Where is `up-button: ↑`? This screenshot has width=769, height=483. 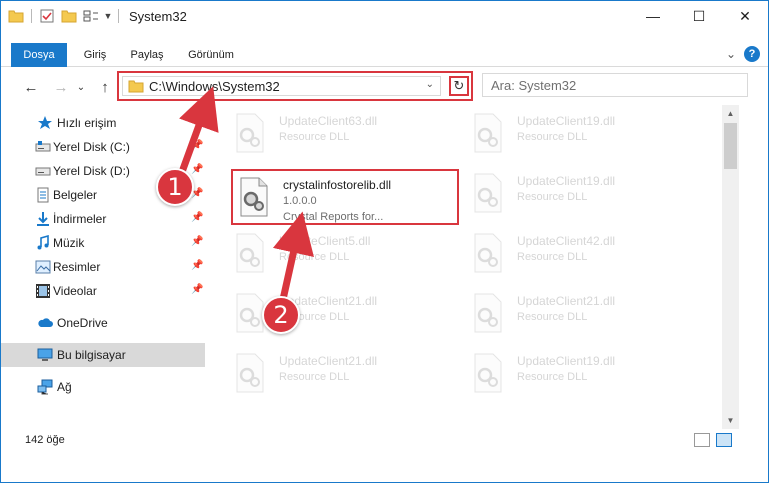 up-button: ↑ is located at coordinates (105, 87).